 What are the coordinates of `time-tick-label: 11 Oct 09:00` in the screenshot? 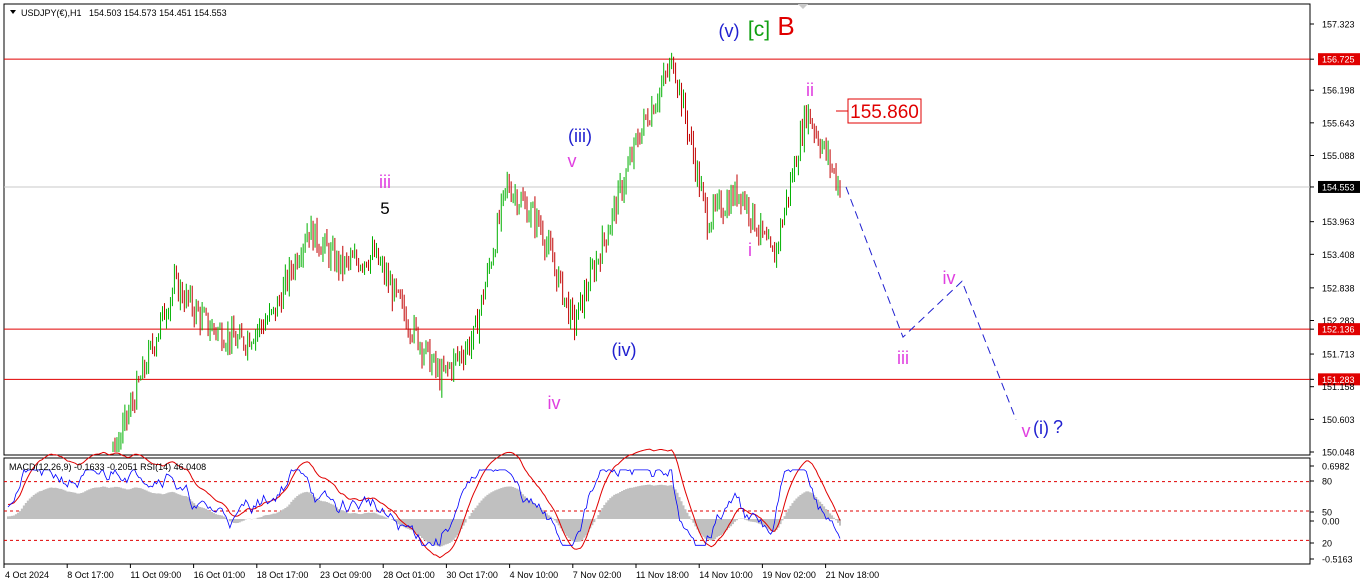 It's located at (155, 575).